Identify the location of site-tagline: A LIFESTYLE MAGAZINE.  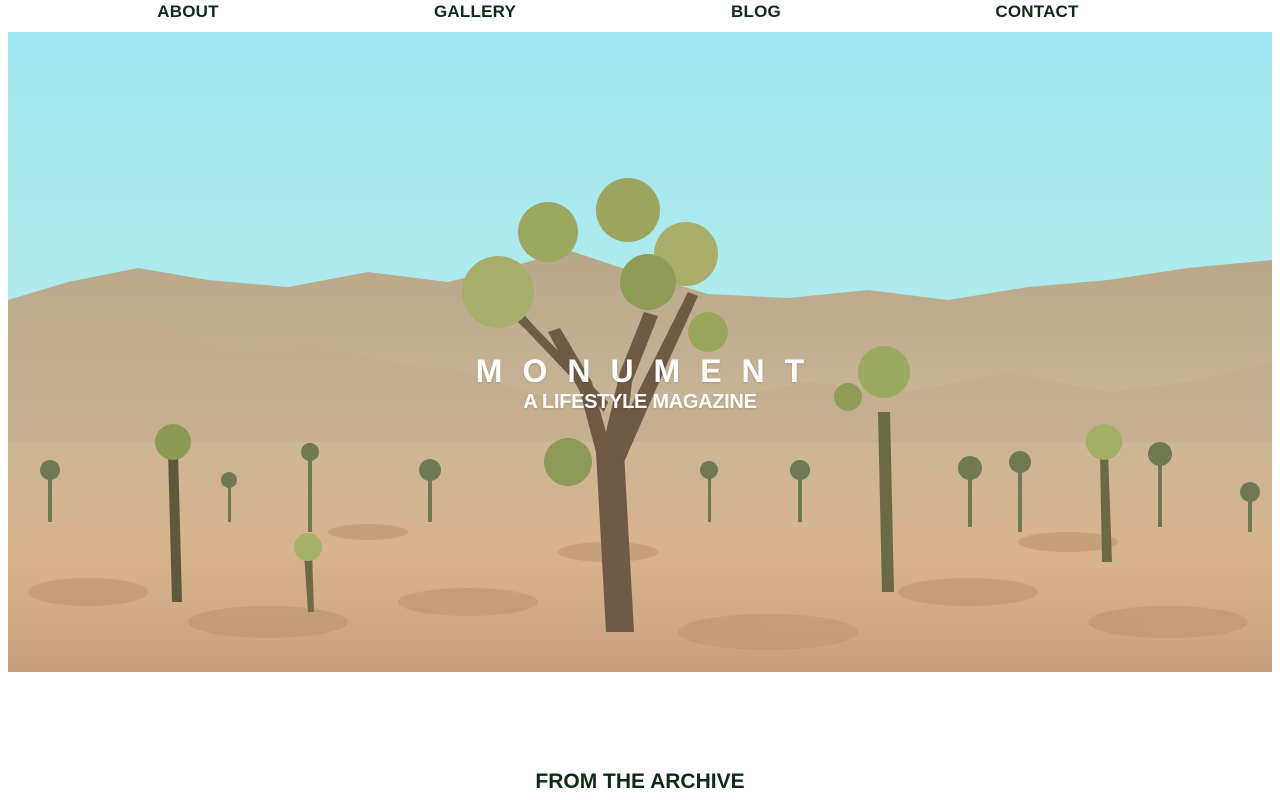
(640, 402).